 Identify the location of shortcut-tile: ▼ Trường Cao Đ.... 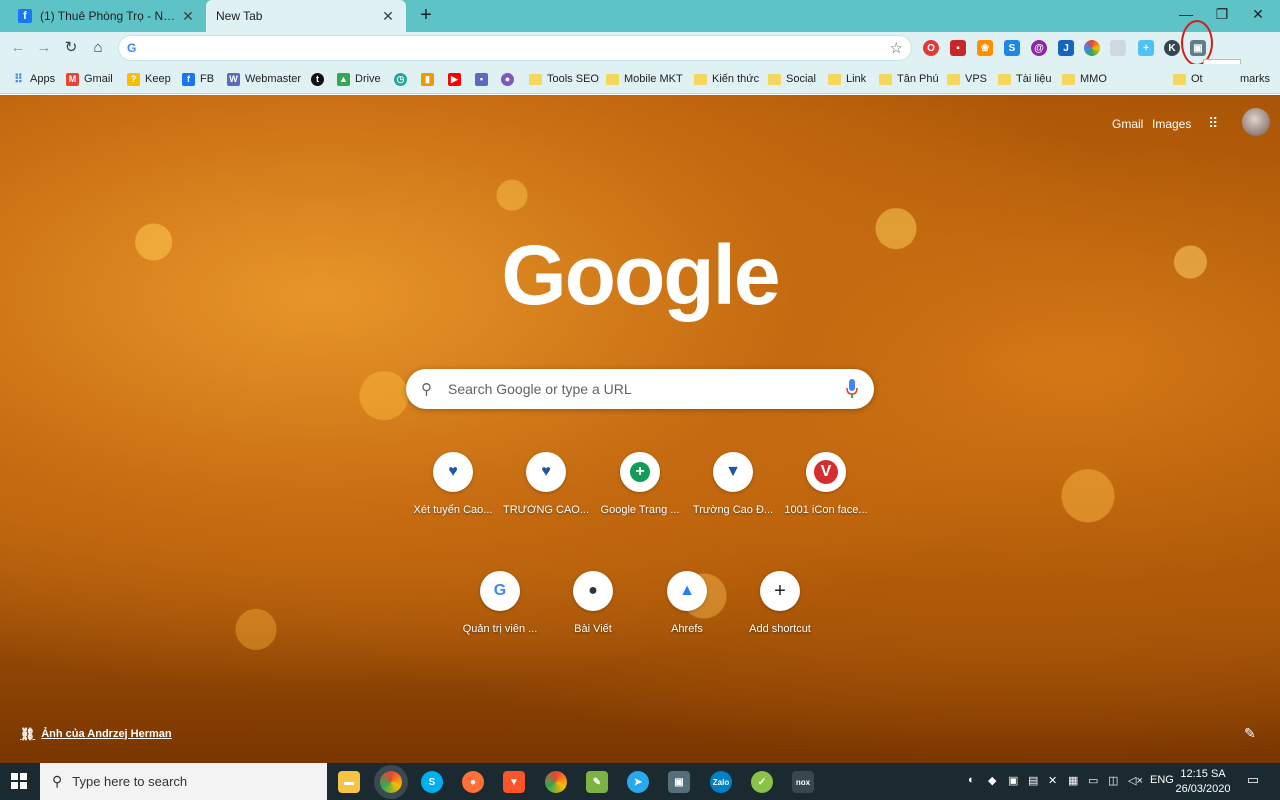
(733, 502).